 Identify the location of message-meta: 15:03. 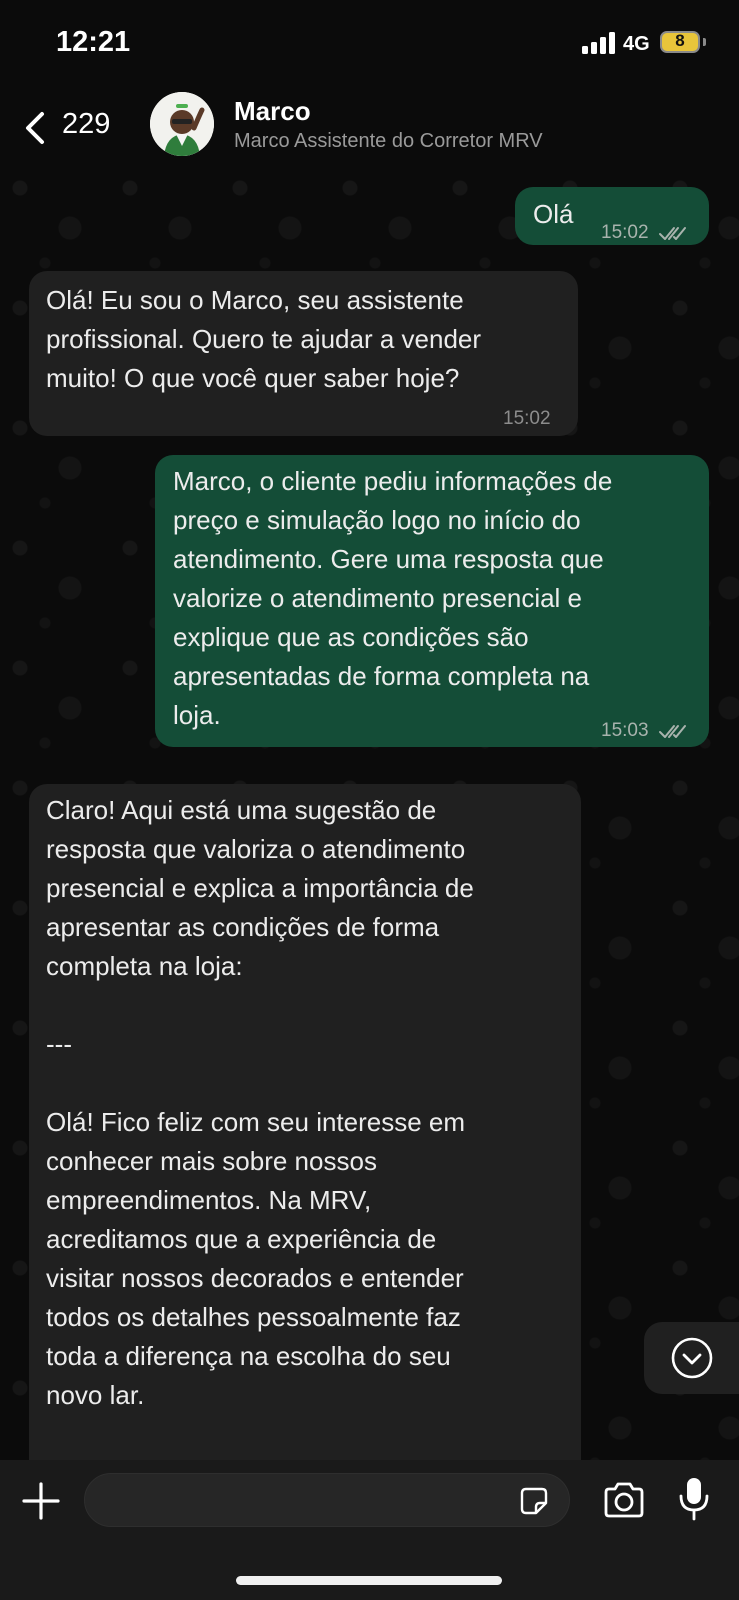
(643, 730).